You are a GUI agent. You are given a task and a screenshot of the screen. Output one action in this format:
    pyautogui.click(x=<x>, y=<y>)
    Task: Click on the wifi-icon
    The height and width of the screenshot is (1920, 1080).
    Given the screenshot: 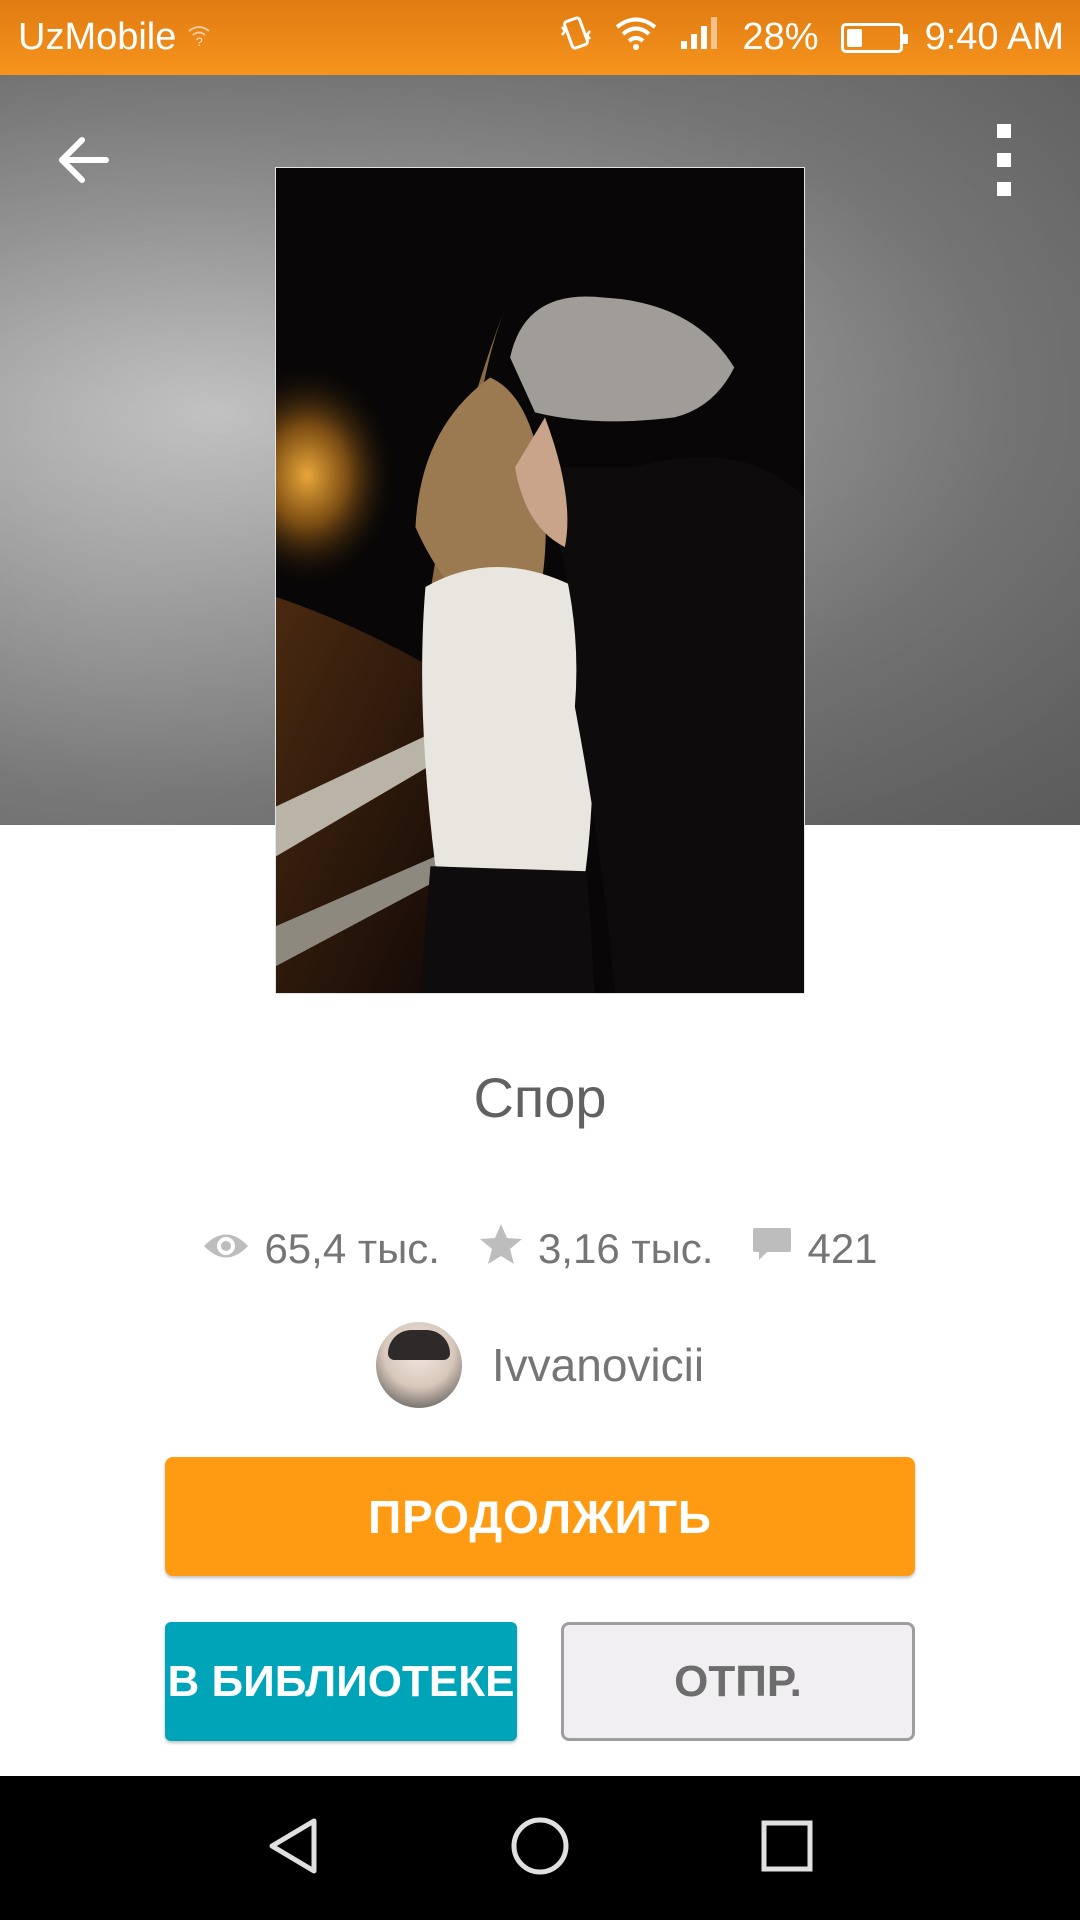 What is the action you would take?
    pyautogui.click(x=636, y=38)
    